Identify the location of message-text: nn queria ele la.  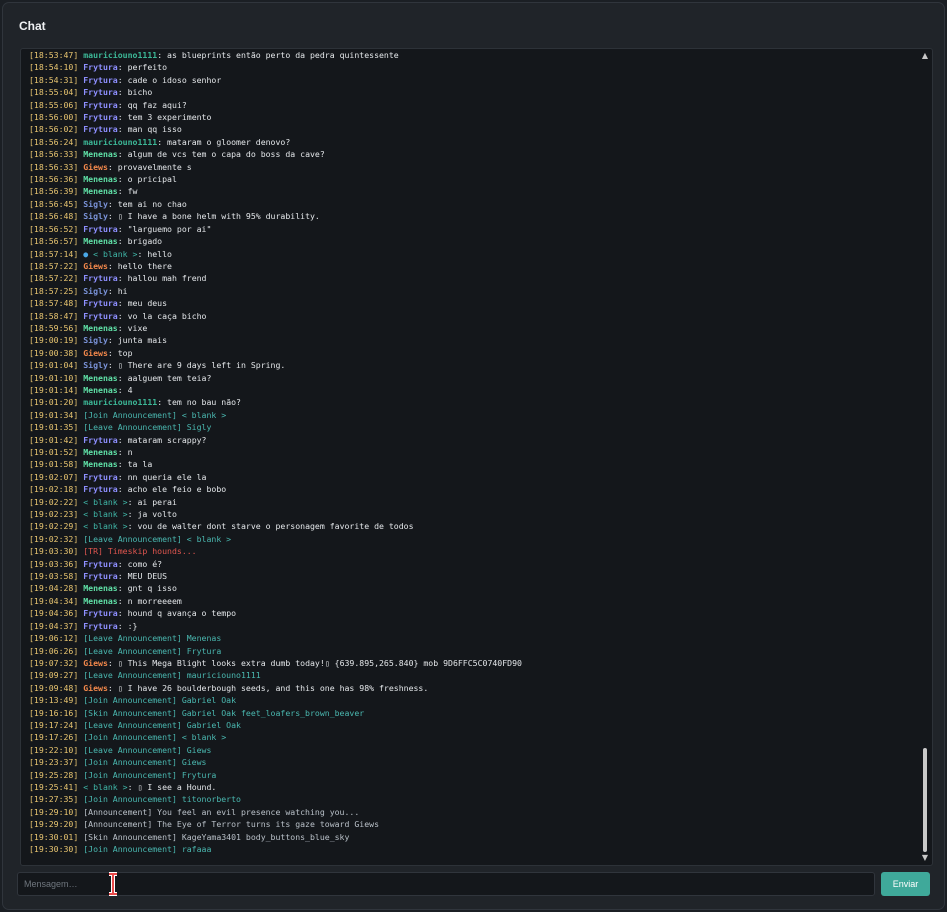
(167, 476).